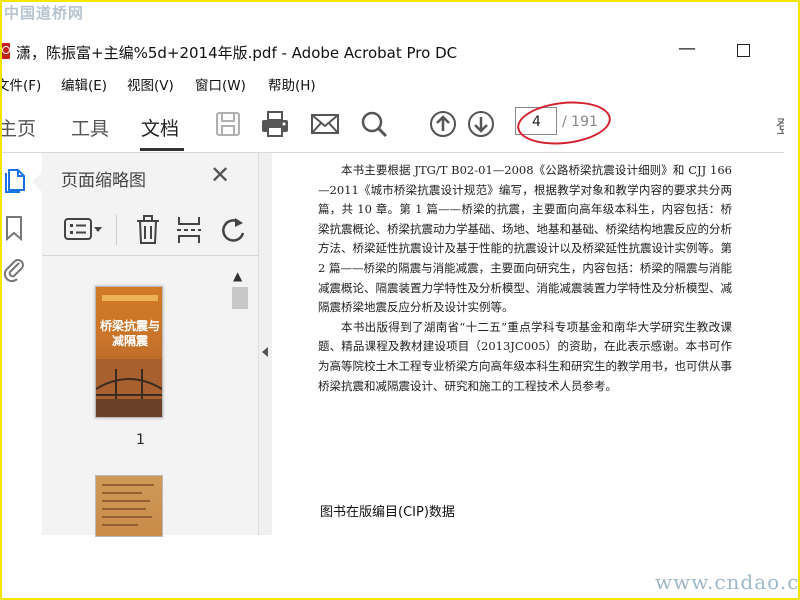 This screenshot has height=600, width=800. What do you see at coordinates (20, 84) in the screenshot?
I see `menu-file: 文件(F)` at bounding box center [20, 84].